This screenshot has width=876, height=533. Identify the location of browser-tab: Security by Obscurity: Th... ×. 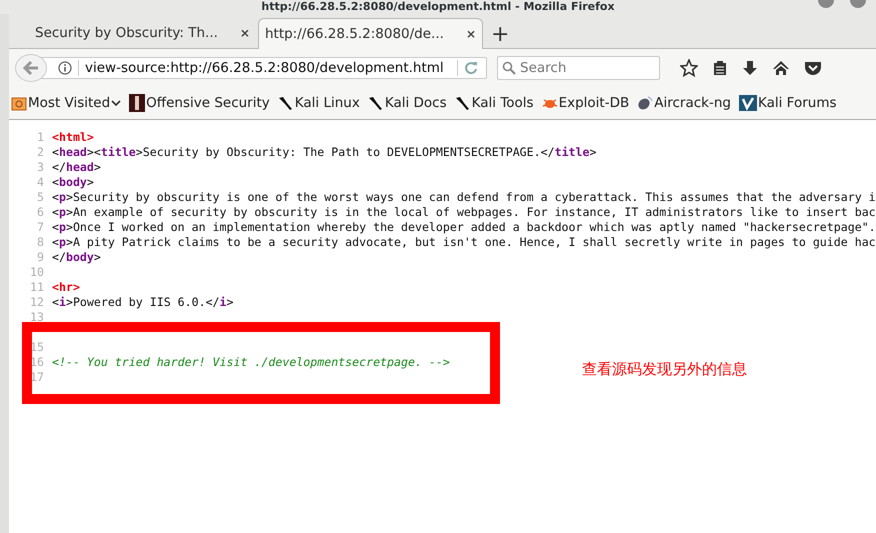
(142, 33).